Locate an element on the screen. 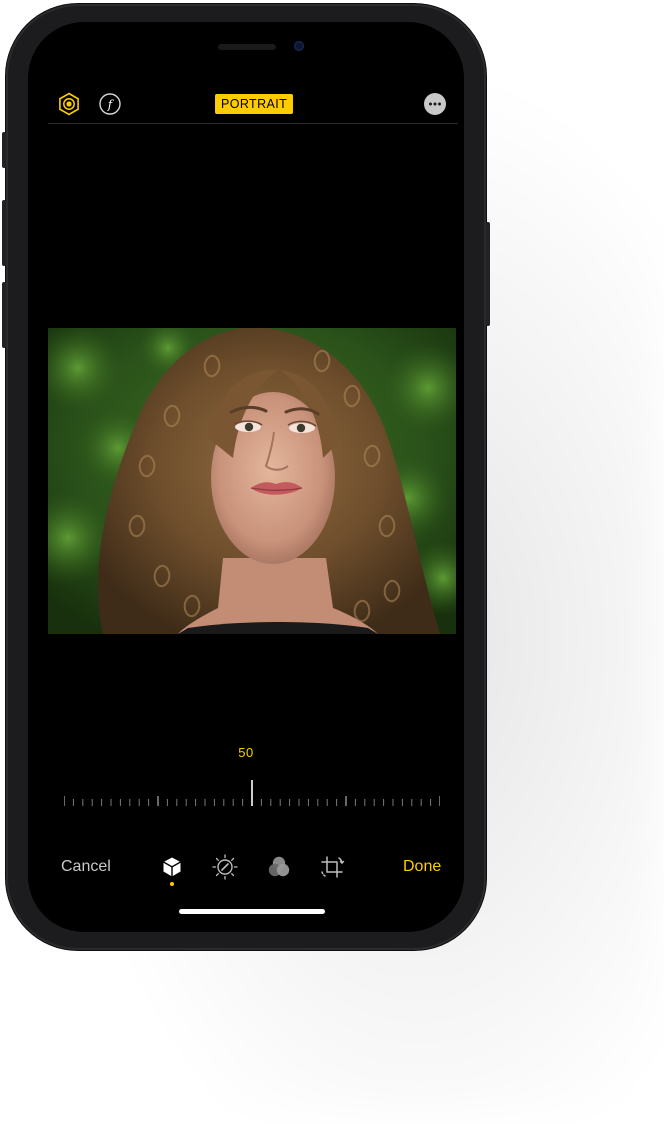 The height and width of the screenshot is (1124, 664). home-indicator is located at coordinates (252, 911).